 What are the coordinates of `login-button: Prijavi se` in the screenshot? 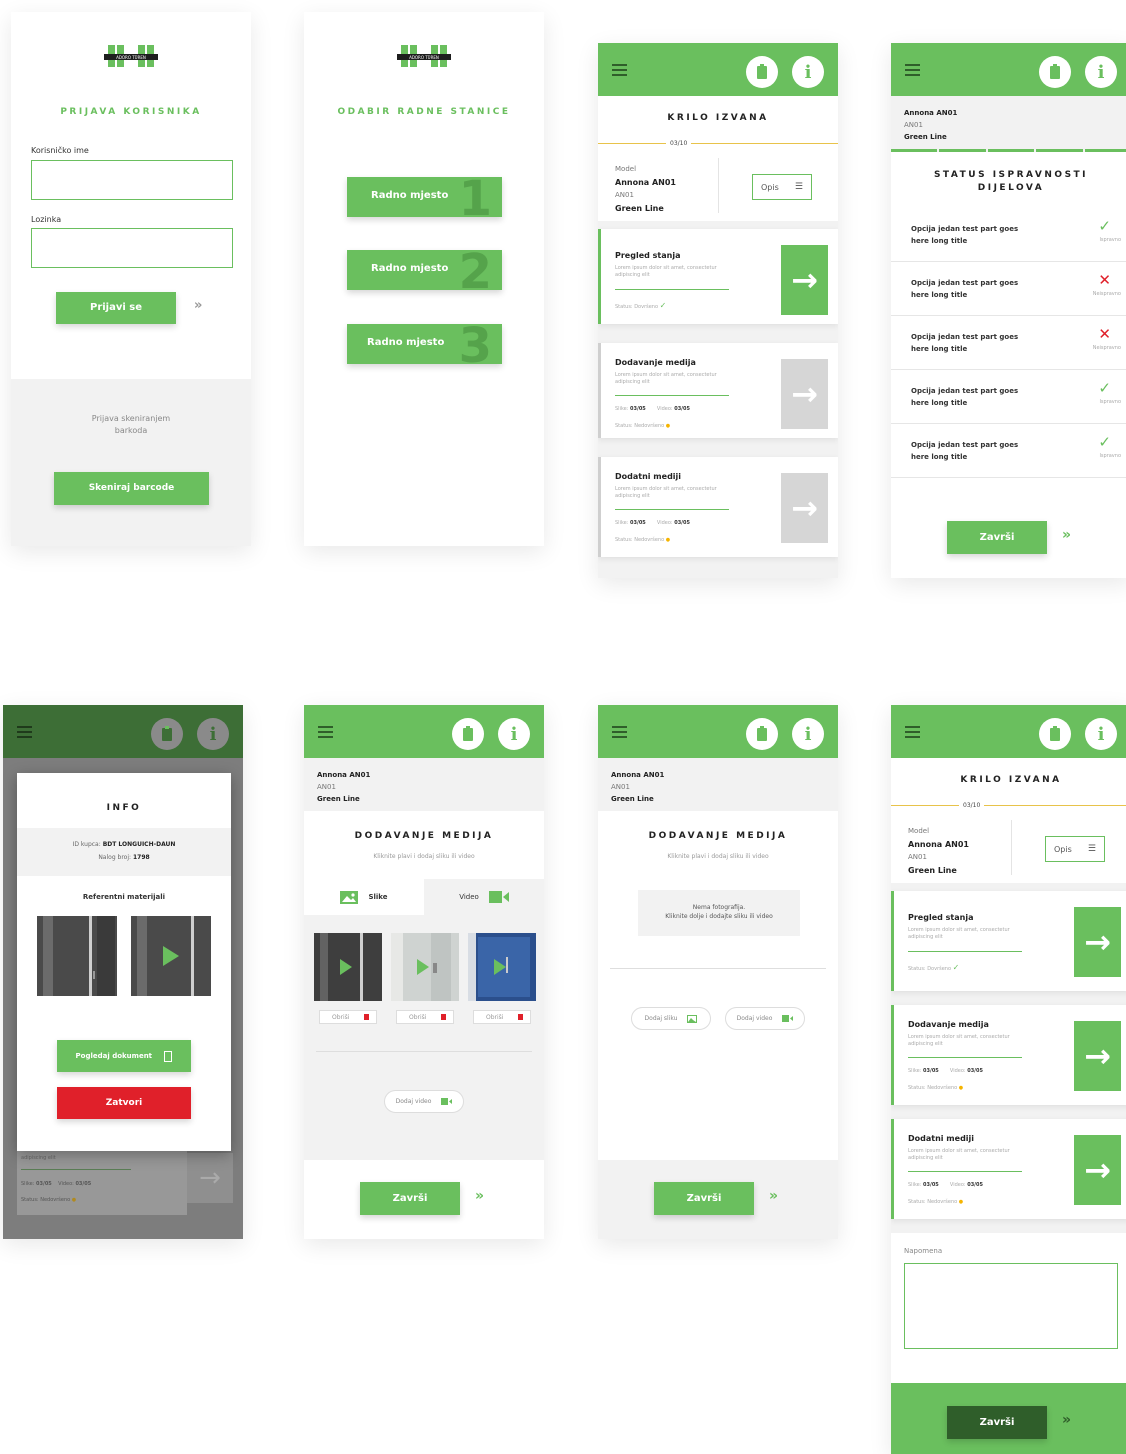 It's located at (116, 308).